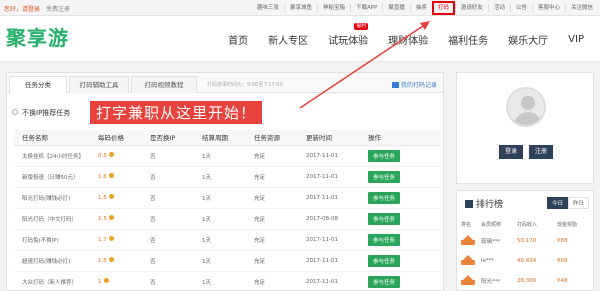 This screenshot has height=291, width=600. Describe the element at coordinates (469, 204) in the screenshot. I see `ranking-icon` at that location.